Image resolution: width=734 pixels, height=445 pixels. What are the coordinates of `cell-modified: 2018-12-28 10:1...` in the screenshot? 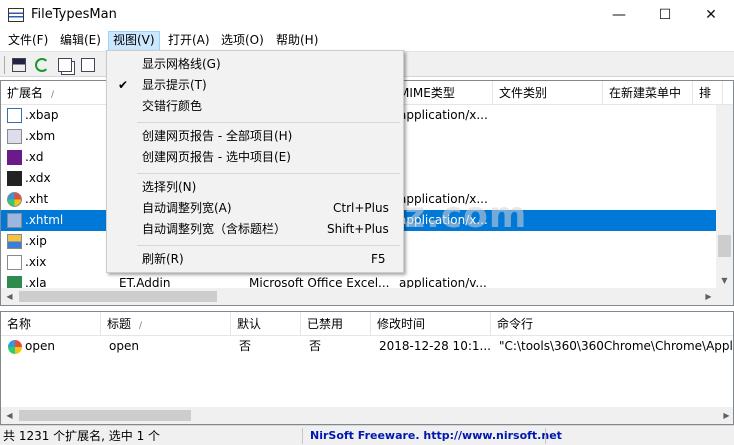 It's located at (435, 346).